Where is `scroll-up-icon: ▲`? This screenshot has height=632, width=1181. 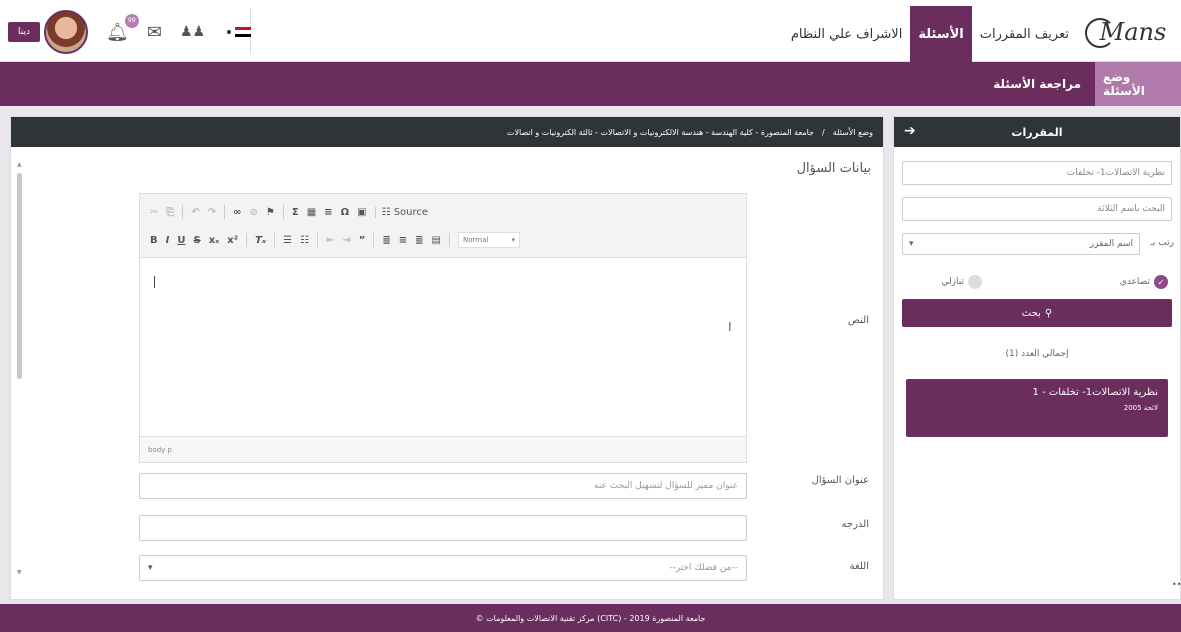 scroll-up-icon: ▲ is located at coordinates (19, 164).